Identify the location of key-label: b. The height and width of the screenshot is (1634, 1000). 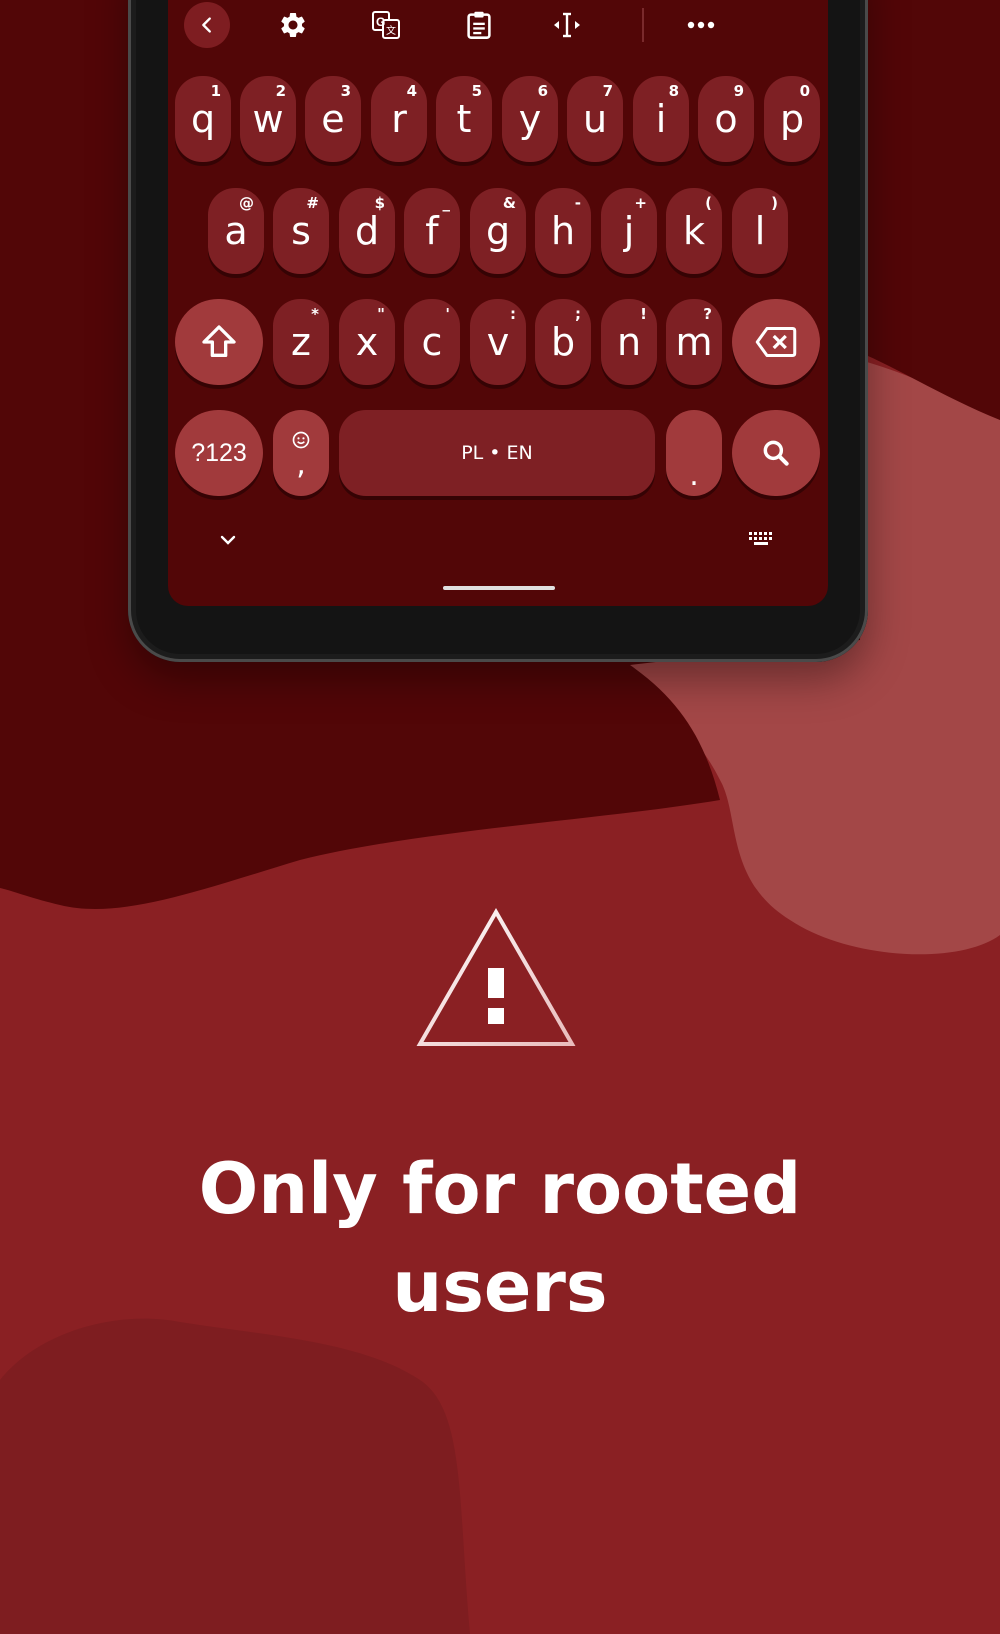
(563, 342).